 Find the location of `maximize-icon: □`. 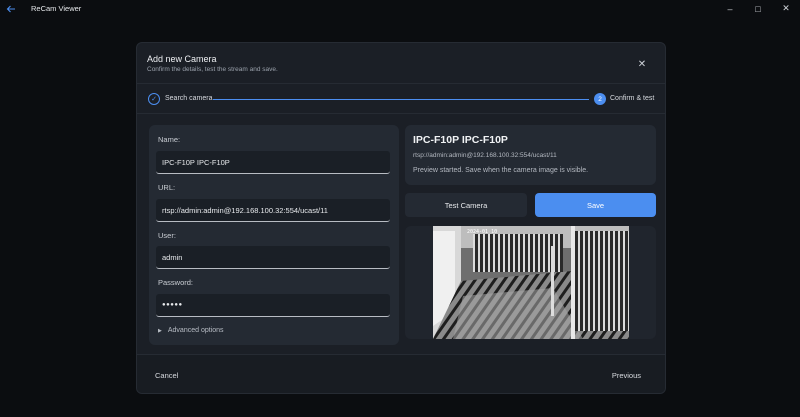

maximize-icon: □ is located at coordinates (758, 8).